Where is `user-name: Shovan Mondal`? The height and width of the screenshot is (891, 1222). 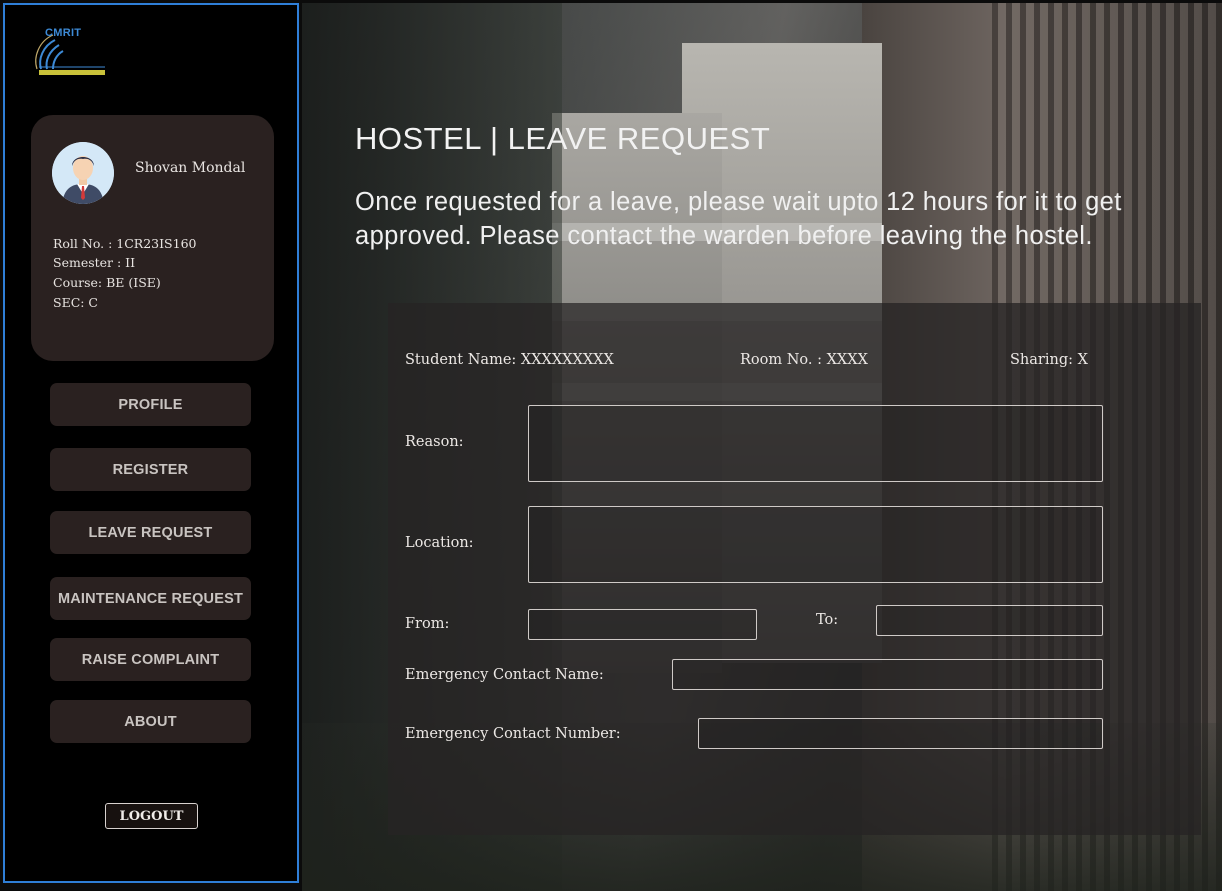 user-name: Shovan Mondal is located at coordinates (190, 168).